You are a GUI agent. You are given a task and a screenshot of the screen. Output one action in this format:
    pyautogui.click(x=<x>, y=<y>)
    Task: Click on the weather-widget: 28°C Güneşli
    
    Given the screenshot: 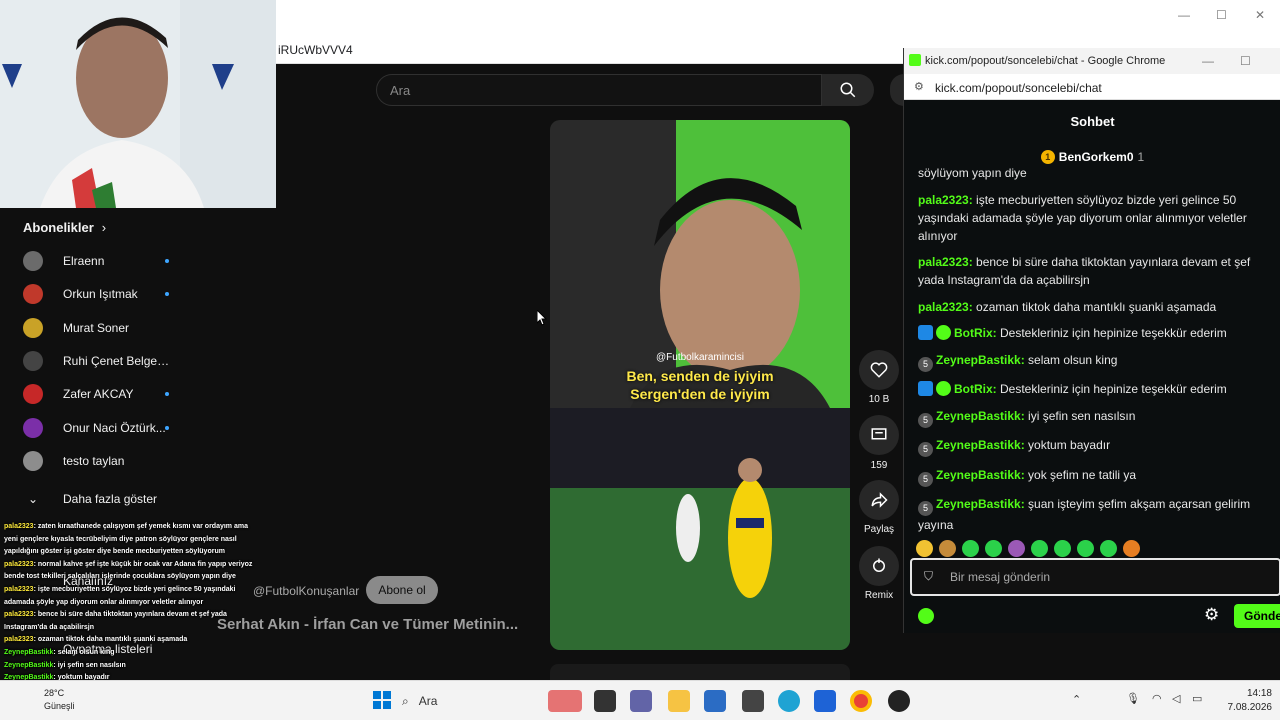 What is the action you would take?
    pyautogui.click(x=59, y=700)
    